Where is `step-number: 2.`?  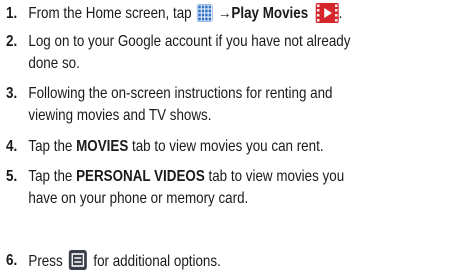
step-number: 2. is located at coordinates (12, 41).